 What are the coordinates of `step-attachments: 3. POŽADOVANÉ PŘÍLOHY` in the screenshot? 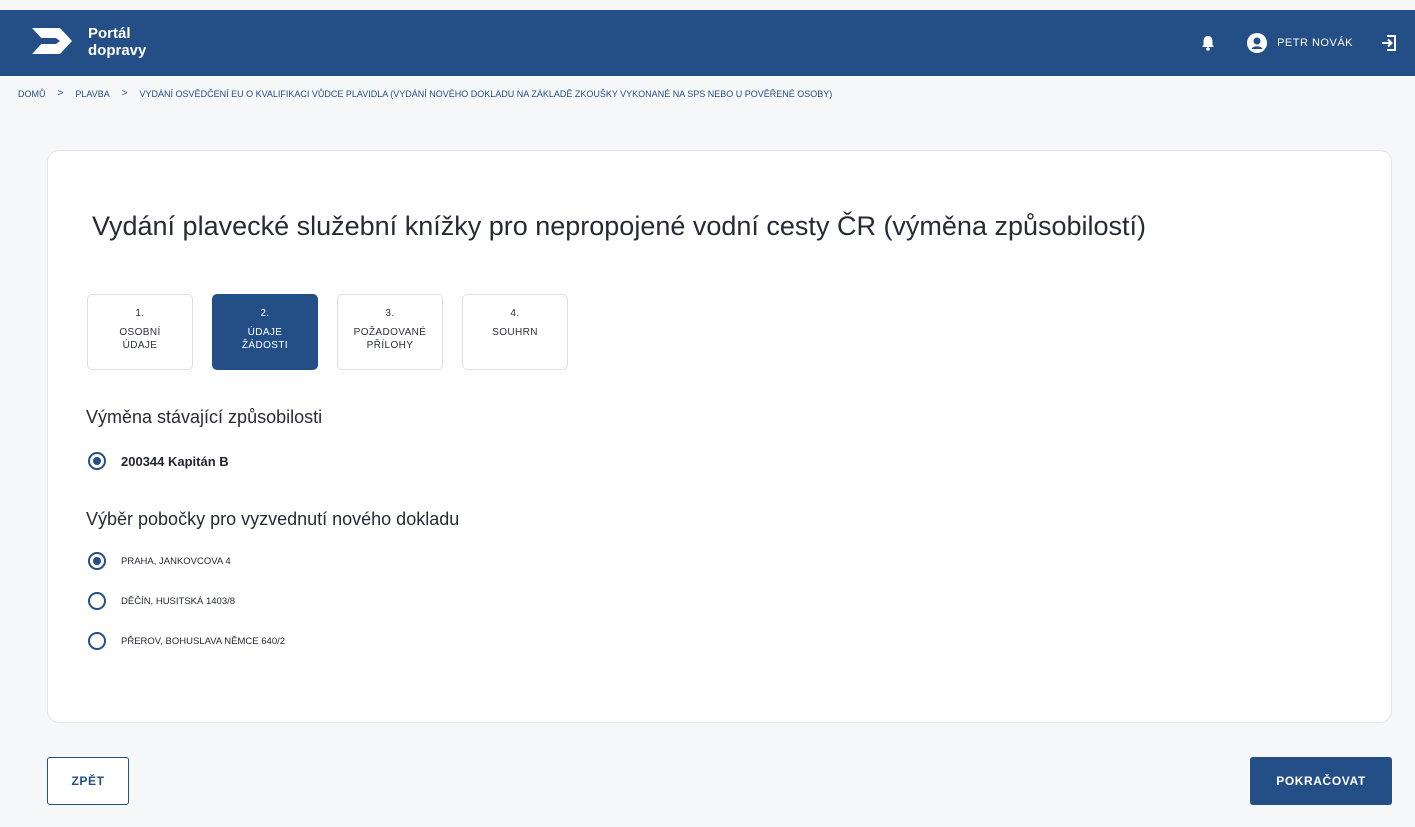 It's located at (390, 332).